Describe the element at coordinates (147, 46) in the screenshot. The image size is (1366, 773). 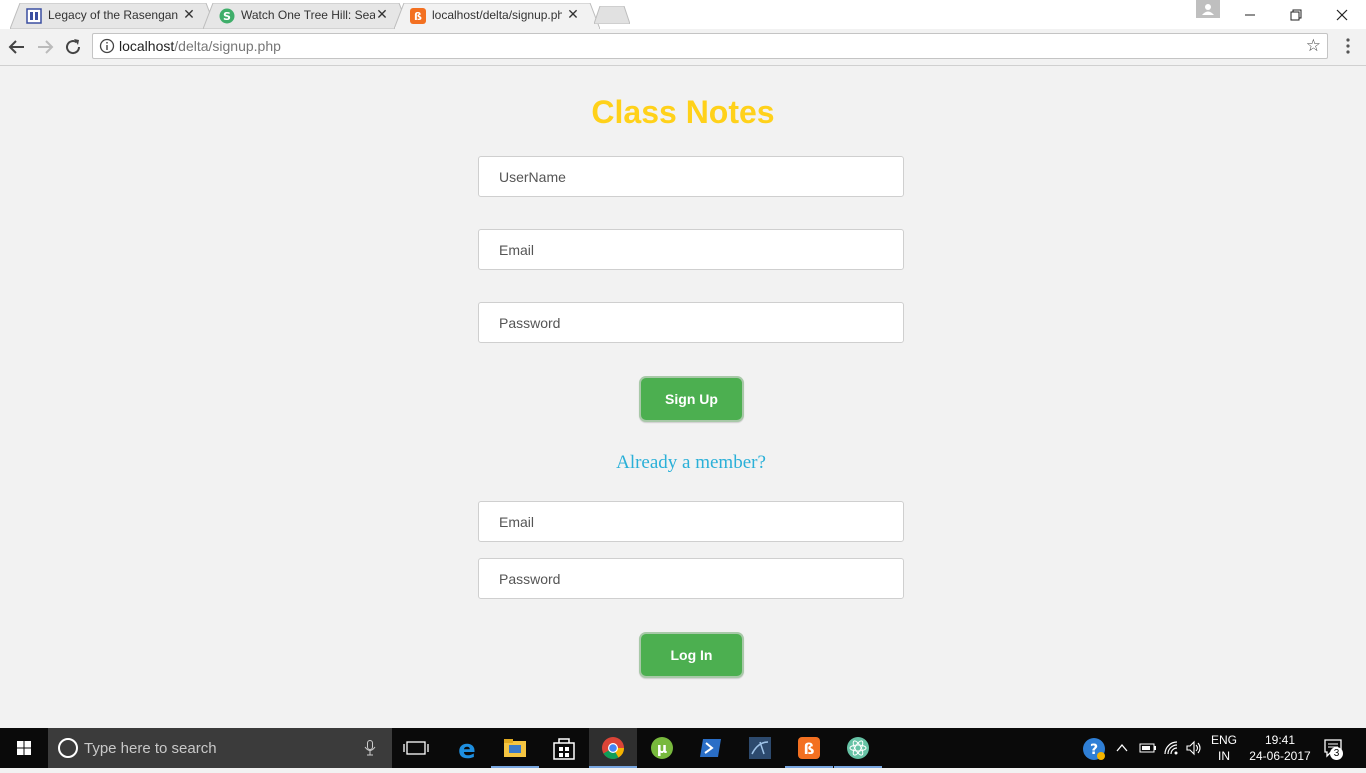
I see `url-host: localhost` at that location.